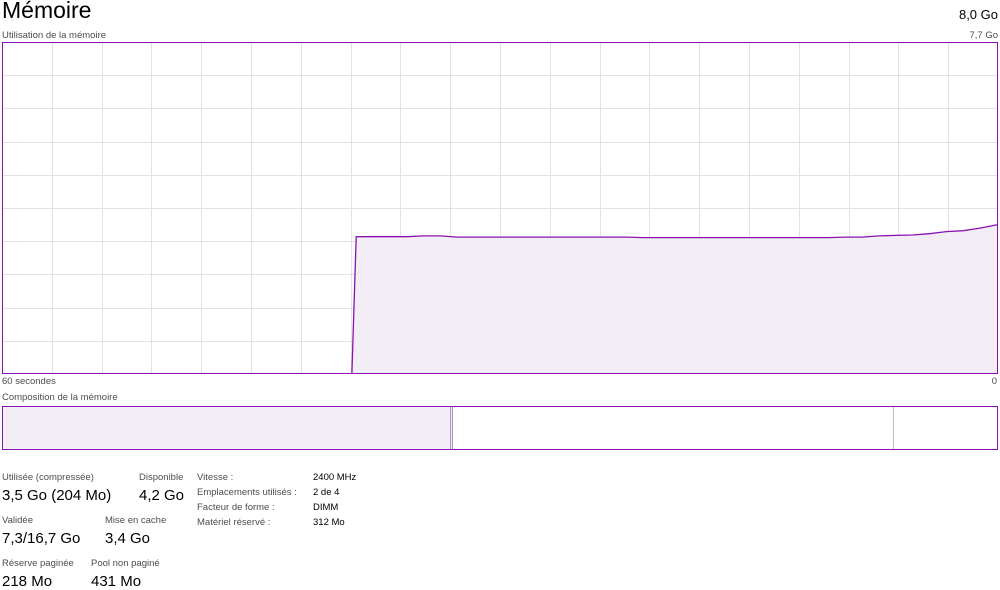 The width and height of the screenshot is (1000, 590). I want to click on form-factor-label: Facteur de forme :, so click(236, 507).